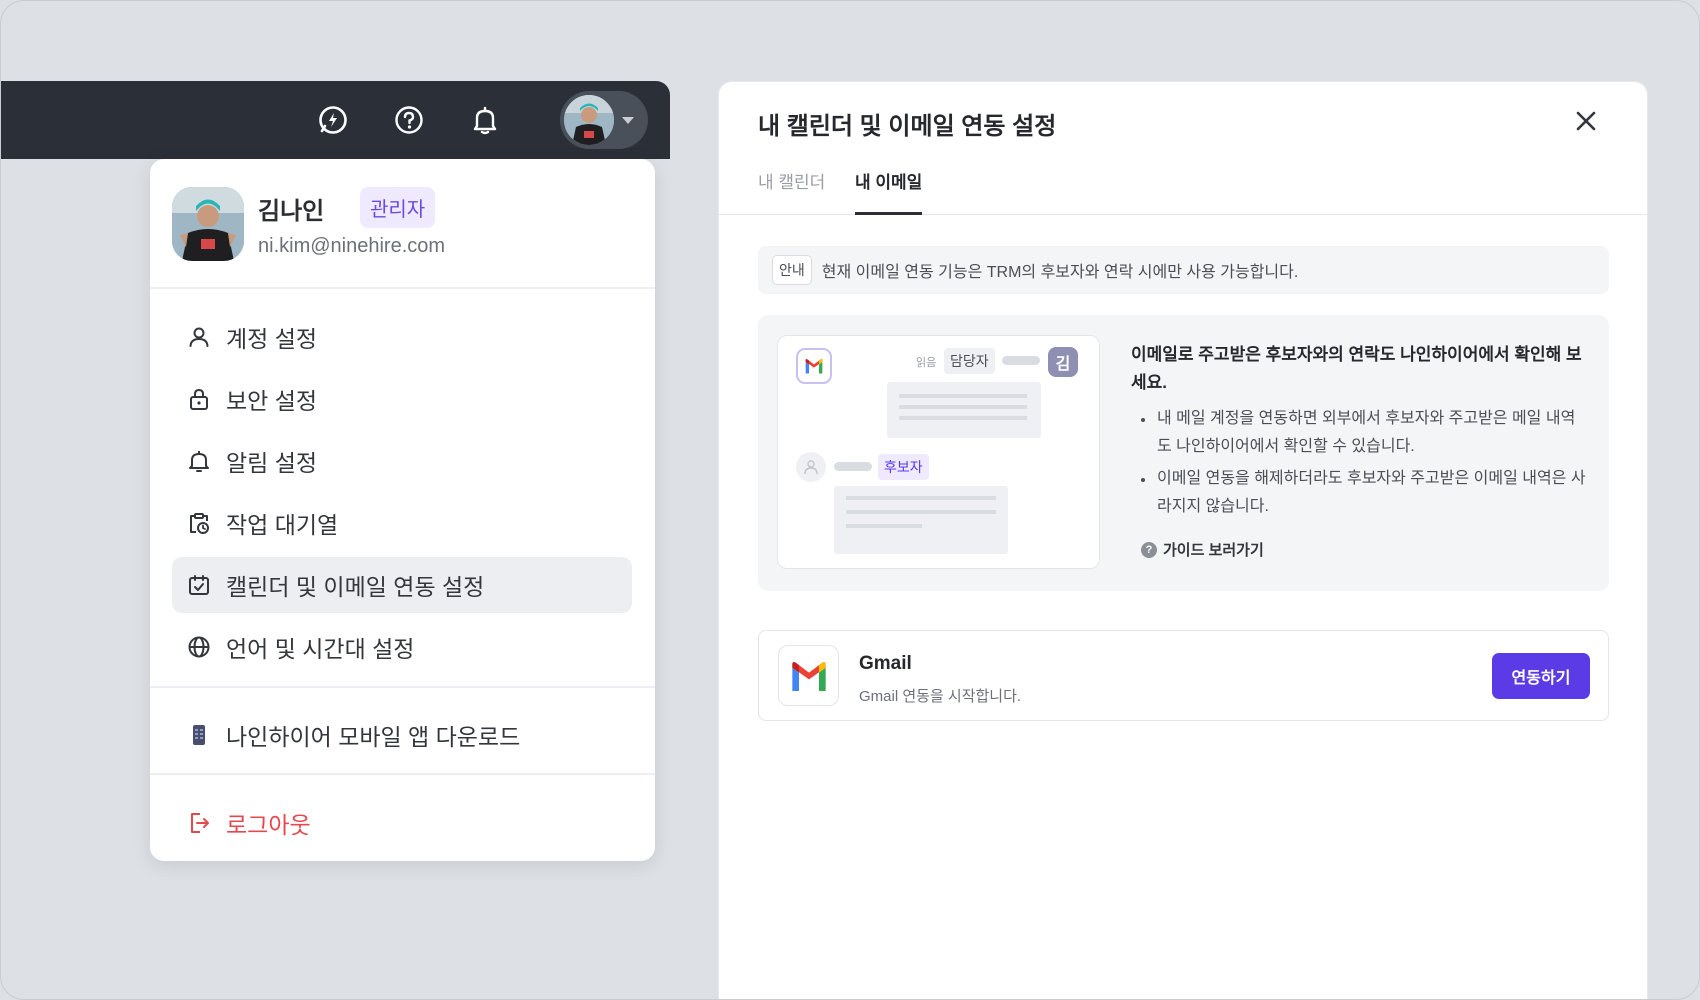 This screenshot has height=1000, width=1700. I want to click on tab-my-email: 내 이메일, so click(888, 180).